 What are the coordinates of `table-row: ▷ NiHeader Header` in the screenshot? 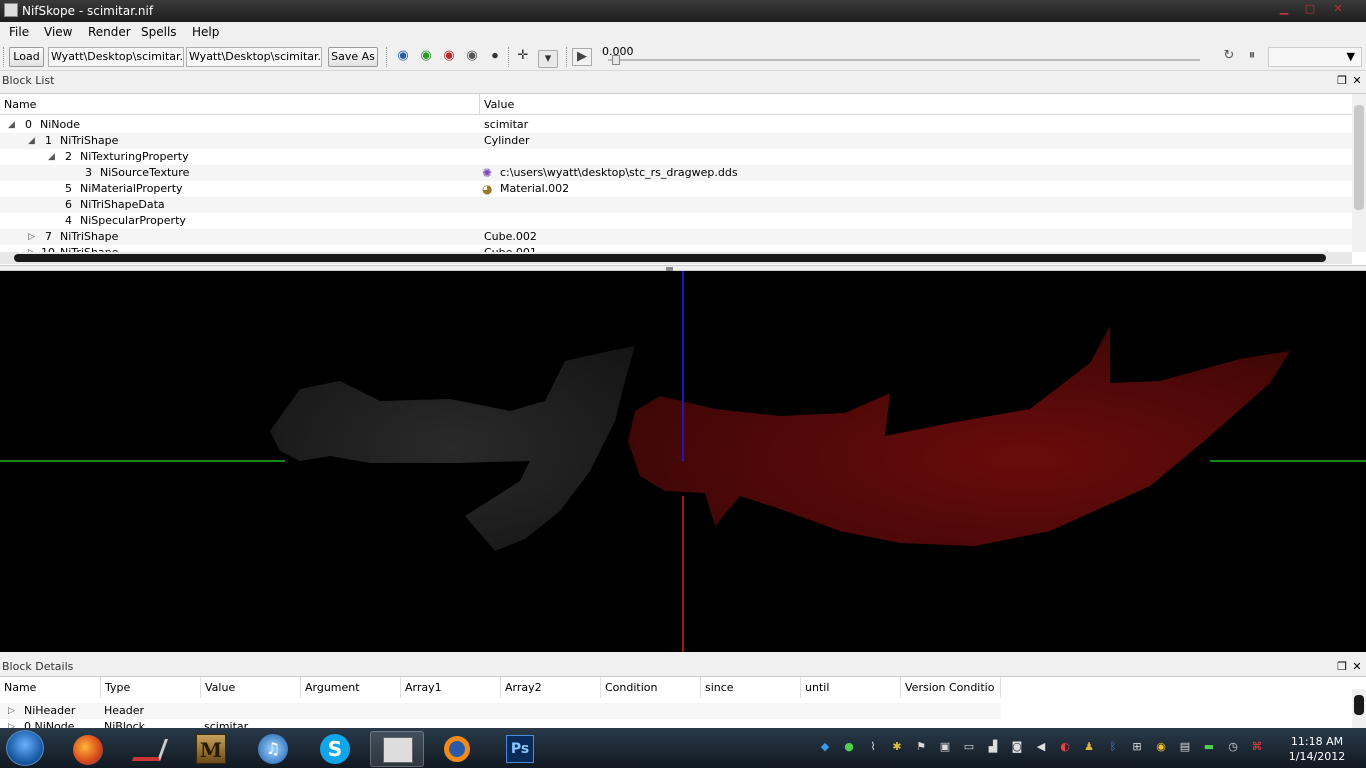 It's located at (500, 711).